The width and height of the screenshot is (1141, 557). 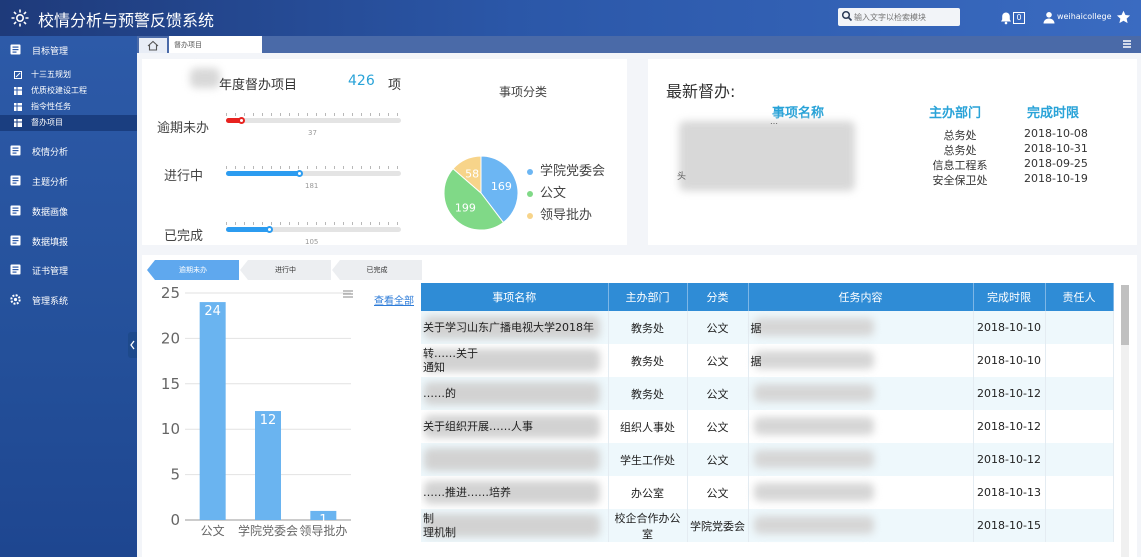 What do you see at coordinates (68, 74) in the screenshot?
I see `sidebar-subitem-13th-five-year-plan: 十三五规划` at bounding box center [68, 74].